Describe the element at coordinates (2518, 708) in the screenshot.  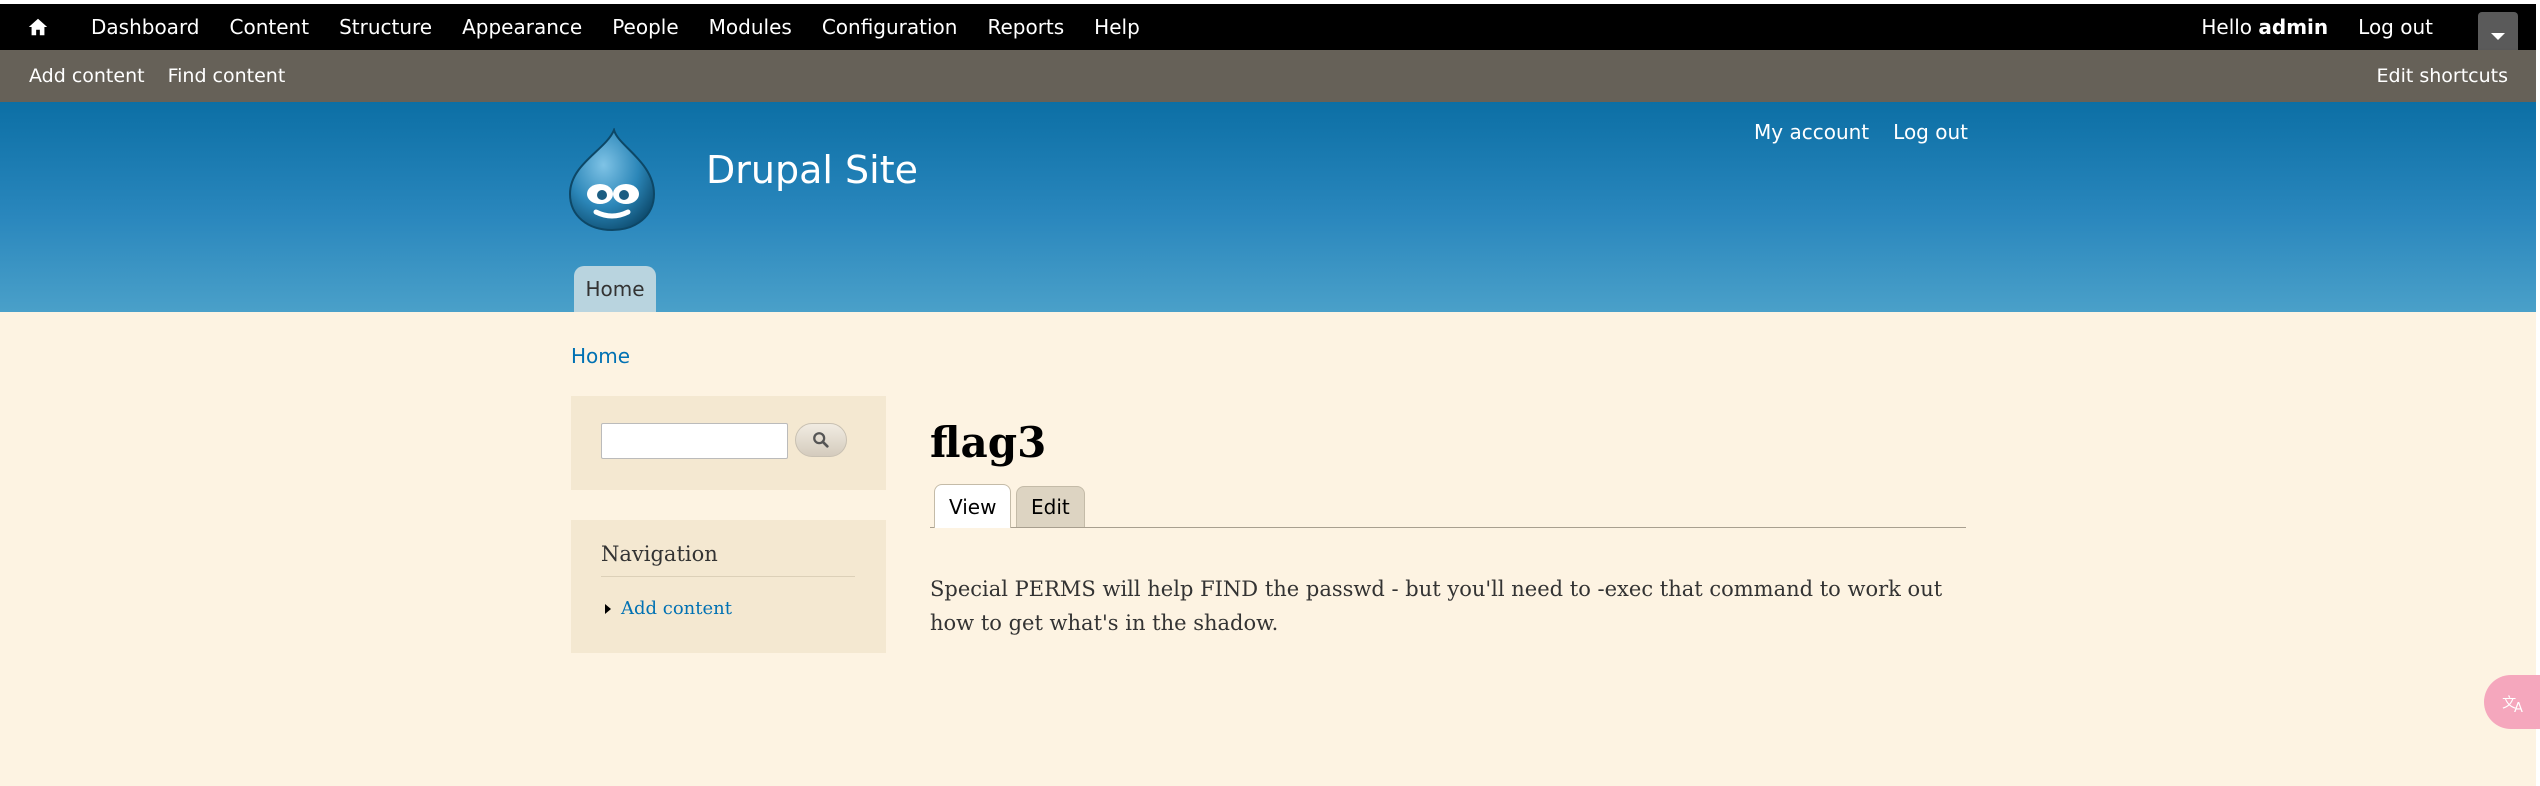
I see `svg-text: A` at that location.